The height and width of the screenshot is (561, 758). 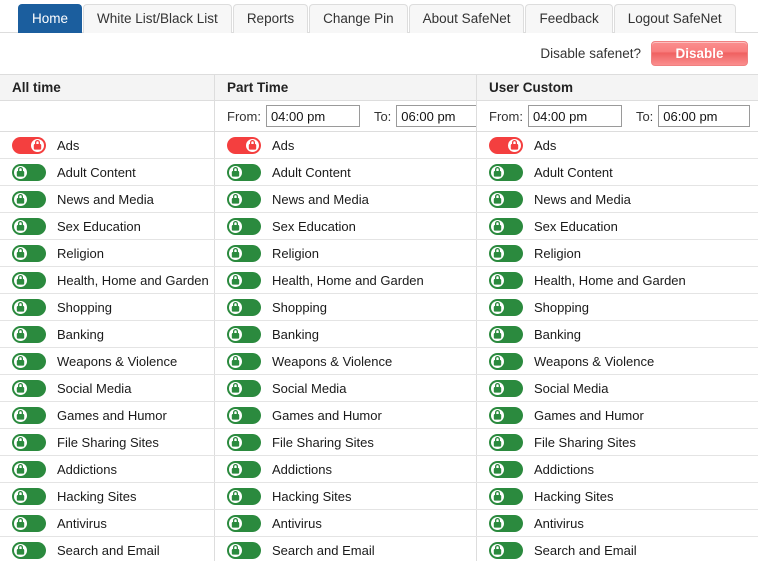 I want to click on toggle-games-and-humor-col2, so click(x=244, y=415).